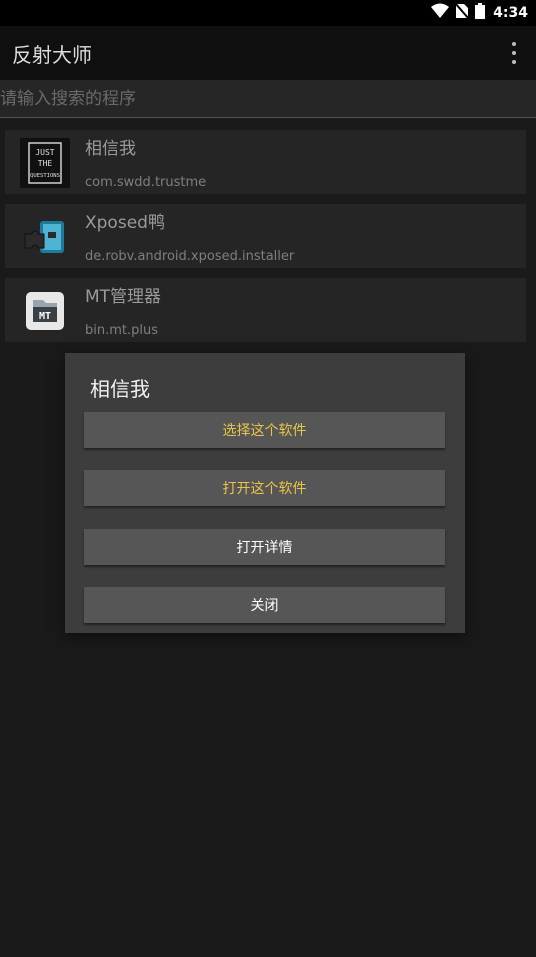 The image size is (536, 957). I want to click on app-name: 相信我, so click(110, 149).